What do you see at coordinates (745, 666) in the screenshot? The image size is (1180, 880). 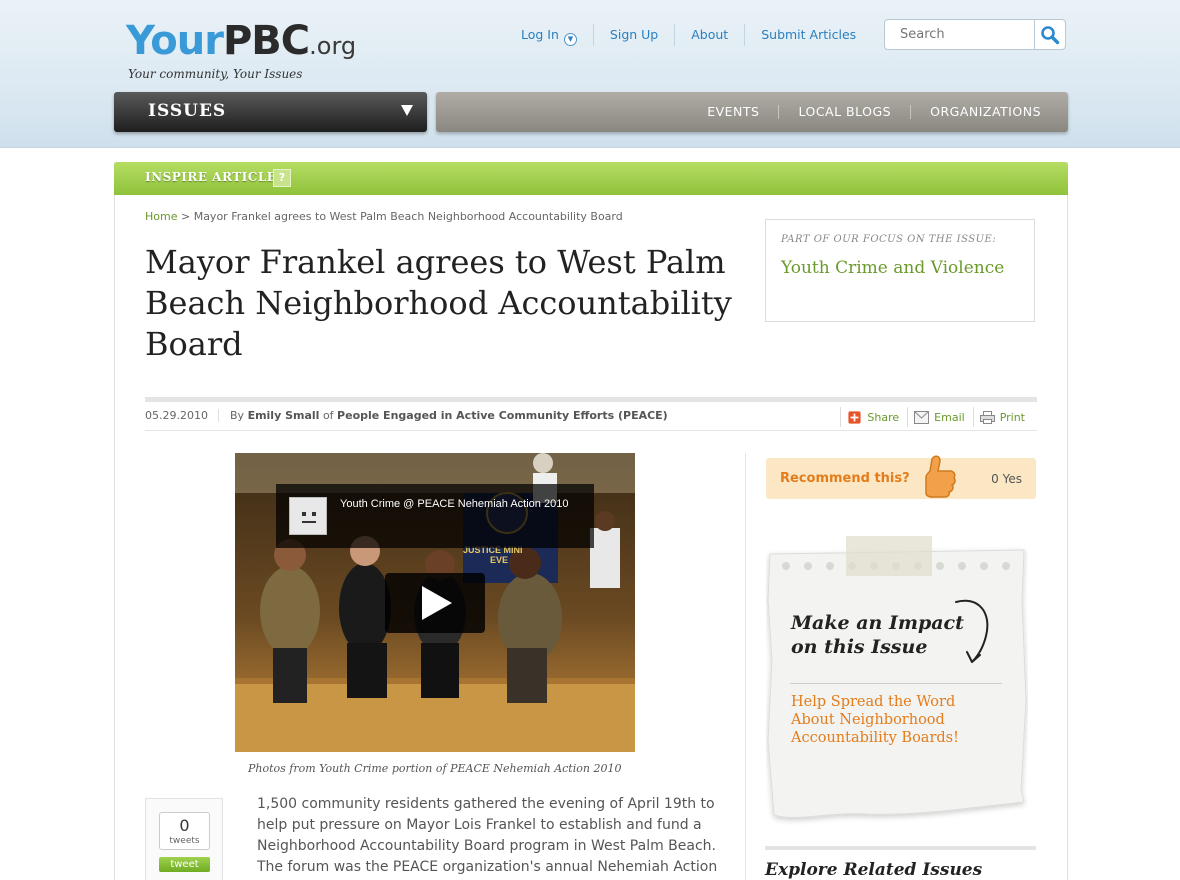 I see `column-divider` at bounding box center [745, 666].